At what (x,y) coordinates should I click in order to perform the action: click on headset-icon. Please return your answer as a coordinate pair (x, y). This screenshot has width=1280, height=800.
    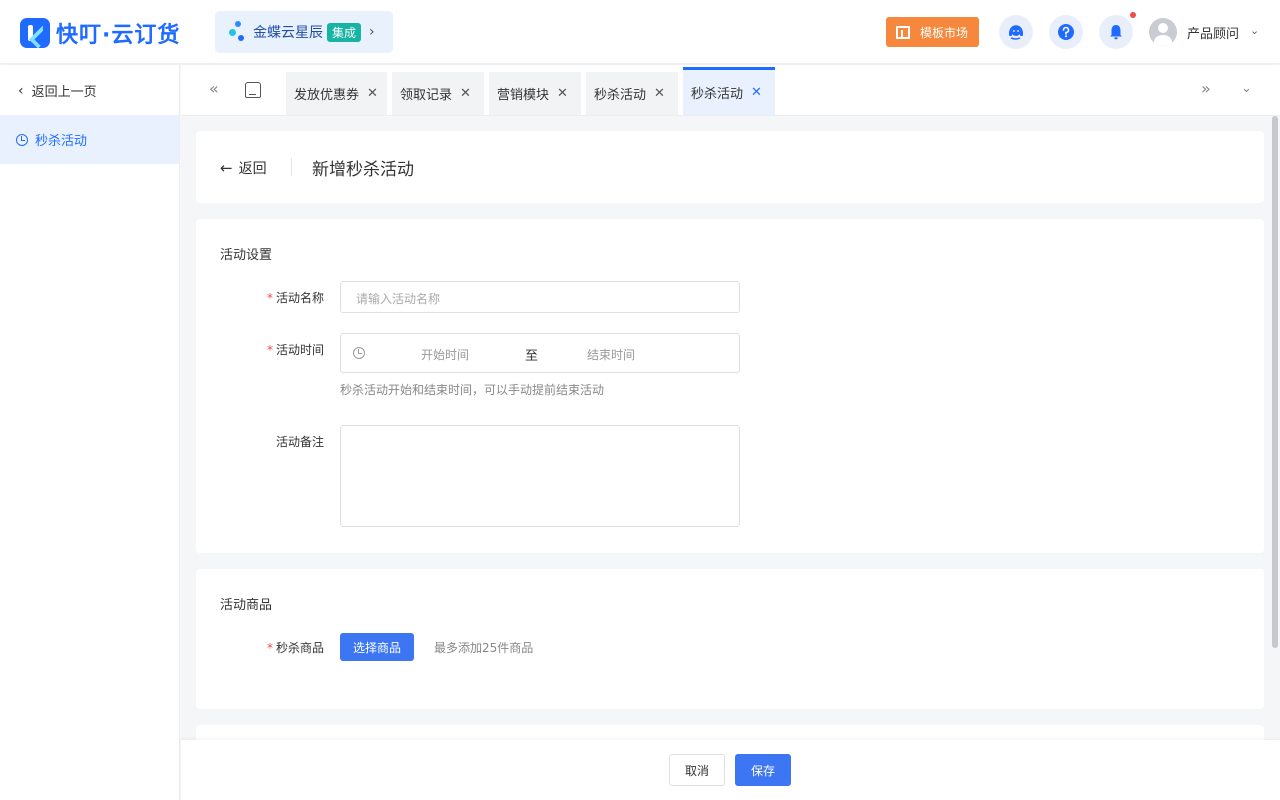
    Looking at the image, I should click on (1016, 32).